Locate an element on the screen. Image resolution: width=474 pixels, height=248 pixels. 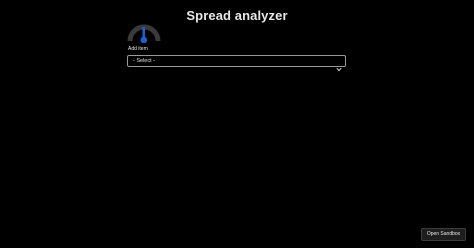
add-item-label: Add item is located at coordinates (138, 49).